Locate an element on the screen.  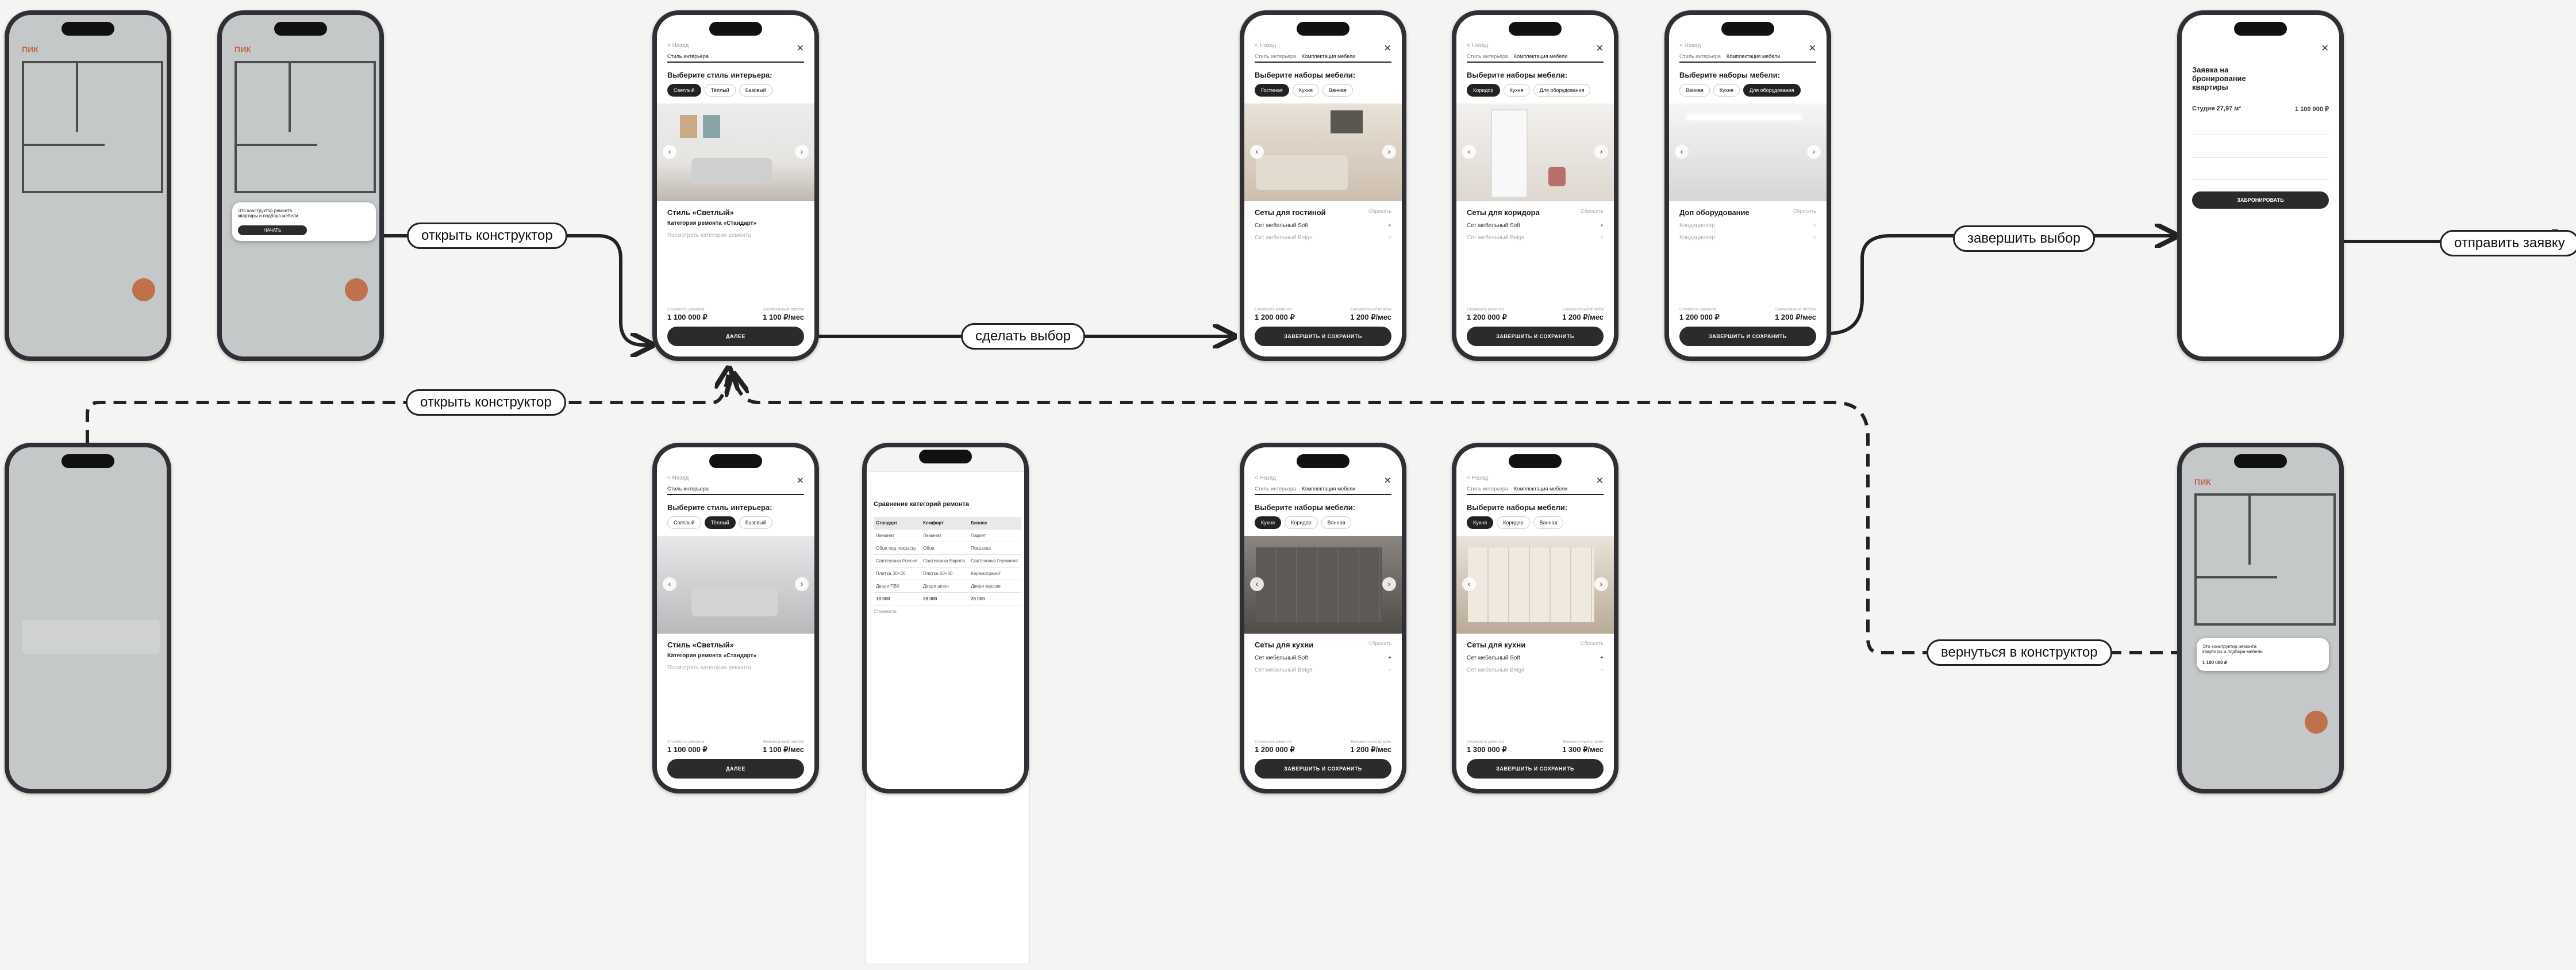
toast-start-button: НАЧАТЬ is located at coordinates (272, 230).